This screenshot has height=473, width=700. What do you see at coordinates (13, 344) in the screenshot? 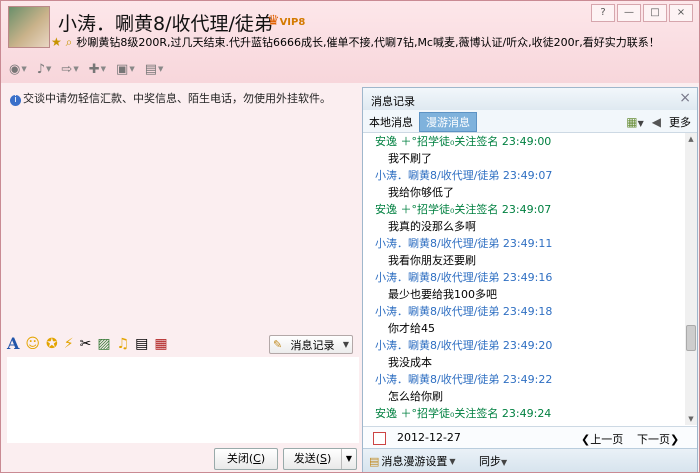
I see `font-icon: A` at bounding box center [13, 344].